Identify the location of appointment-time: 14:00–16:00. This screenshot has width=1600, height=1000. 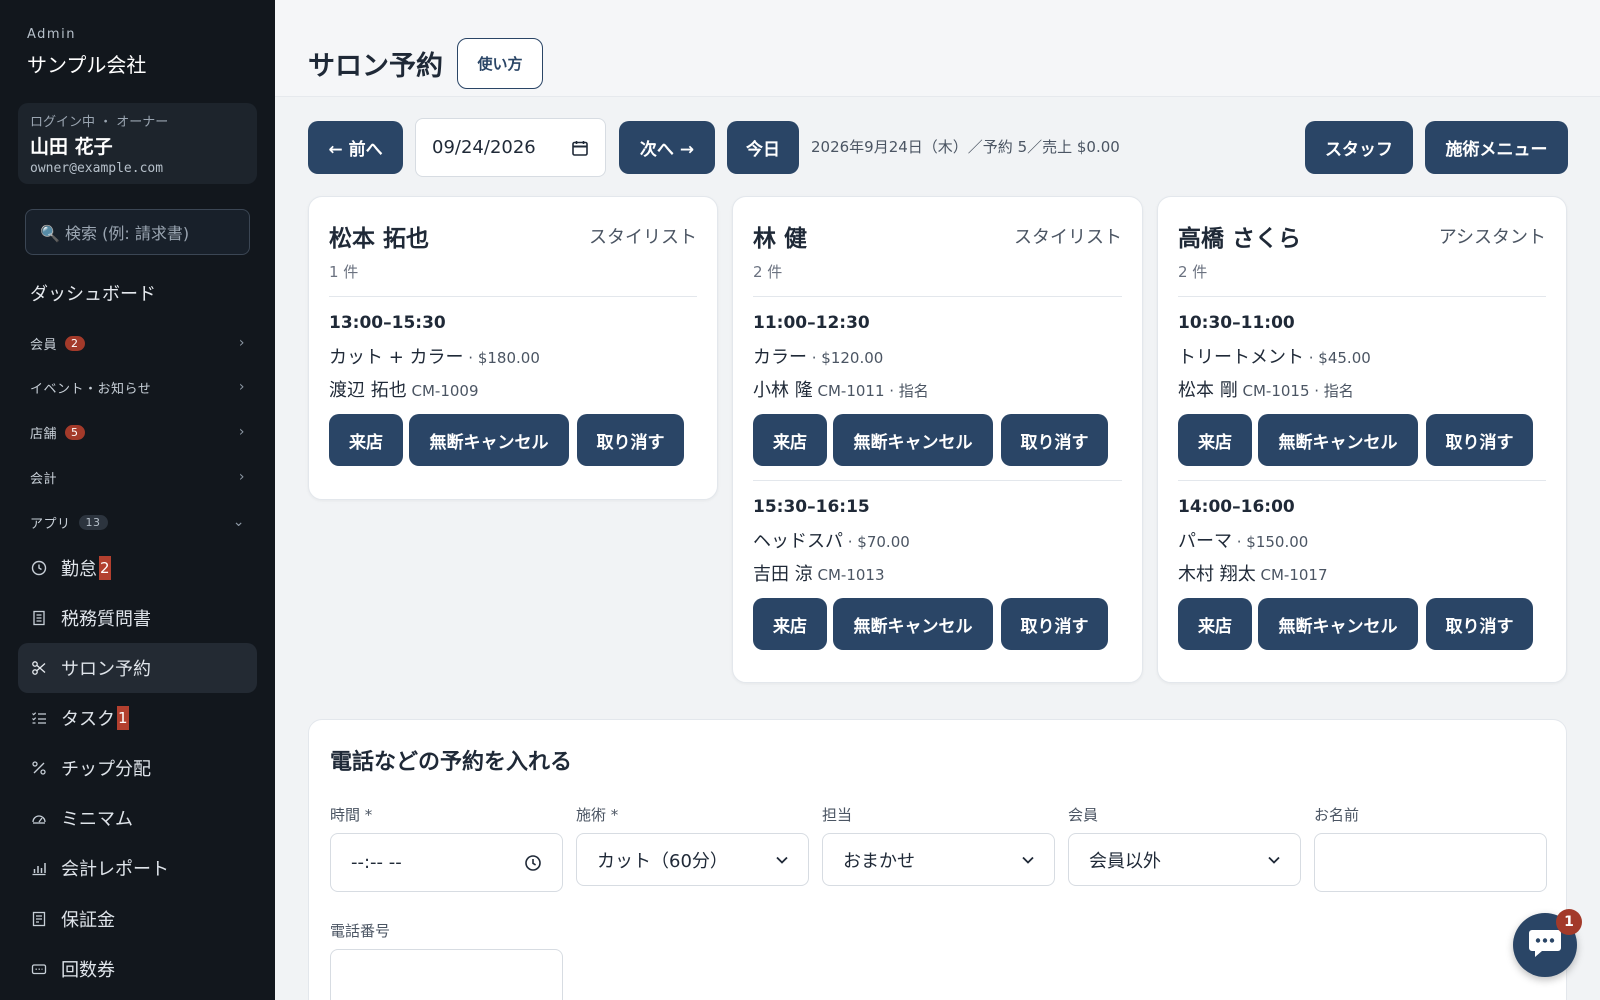
(1236, 507).